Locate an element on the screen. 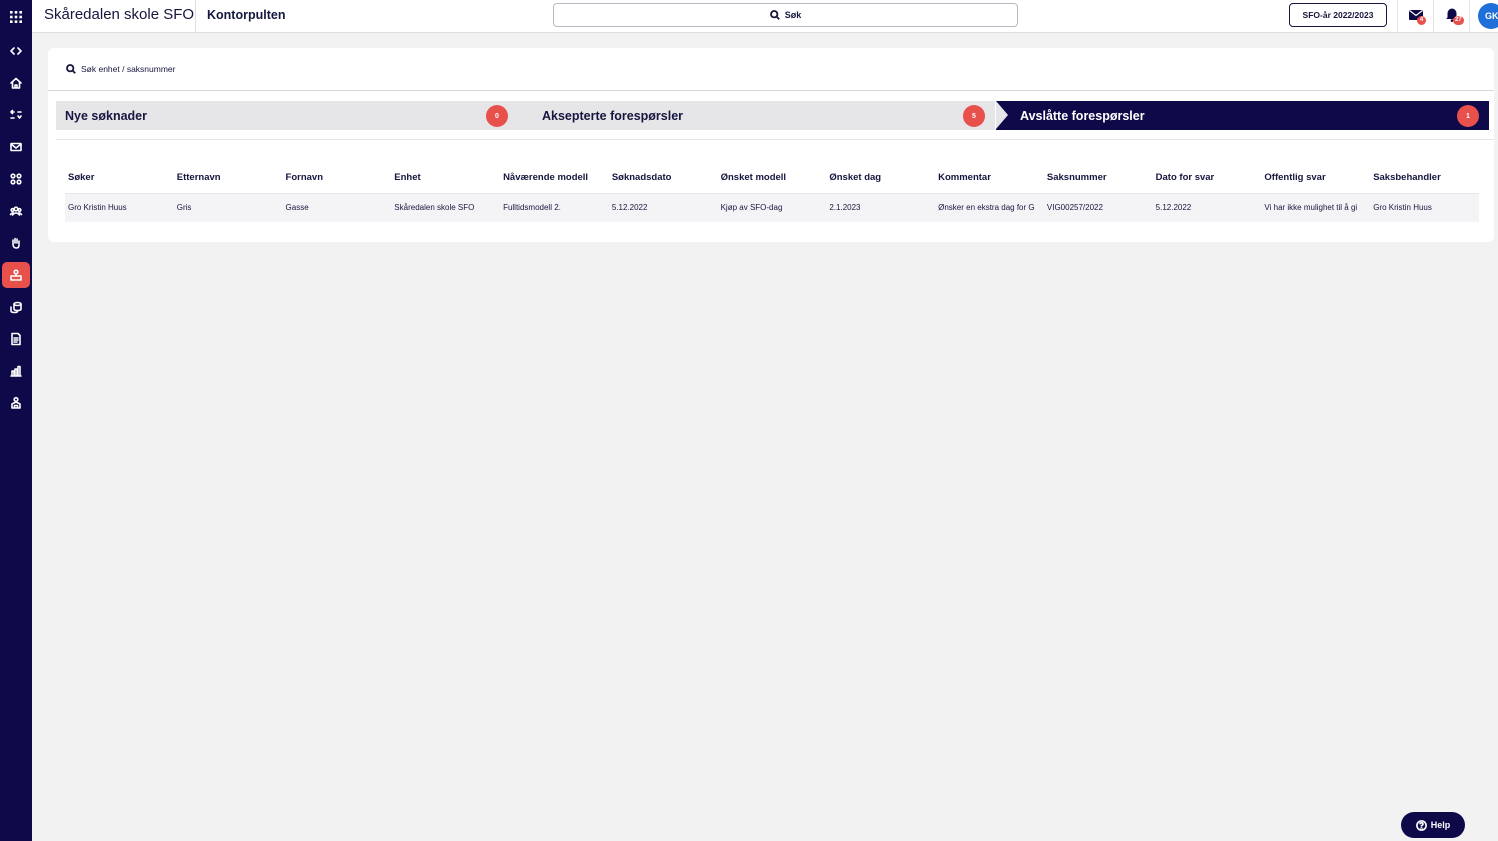 This screenshot has height=841, width=1498. coins-icon is located at coordinates (16, 307).